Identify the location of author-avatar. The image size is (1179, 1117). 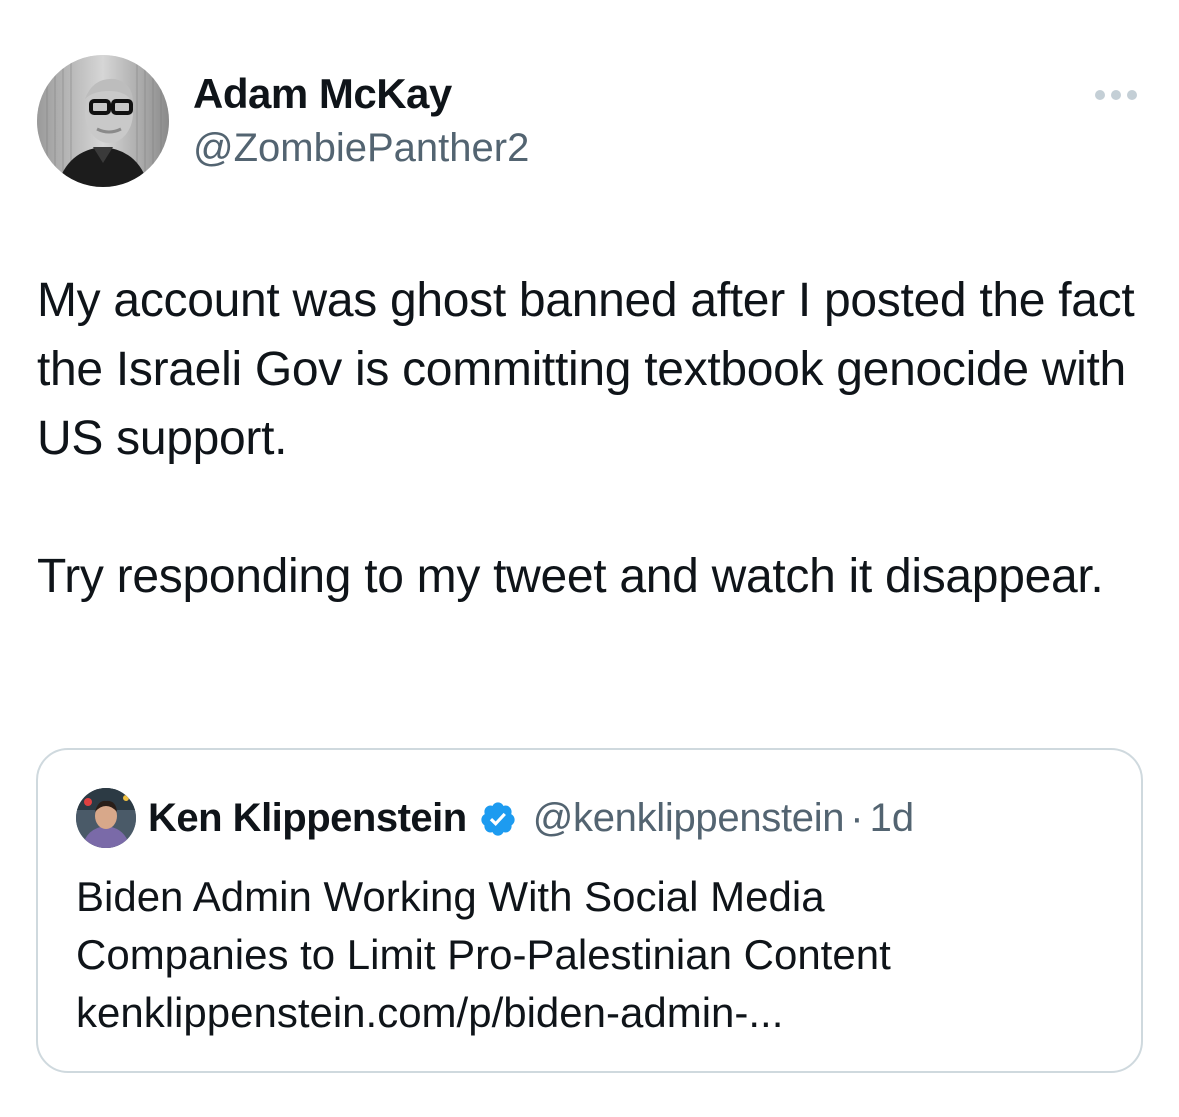
(103, 121).